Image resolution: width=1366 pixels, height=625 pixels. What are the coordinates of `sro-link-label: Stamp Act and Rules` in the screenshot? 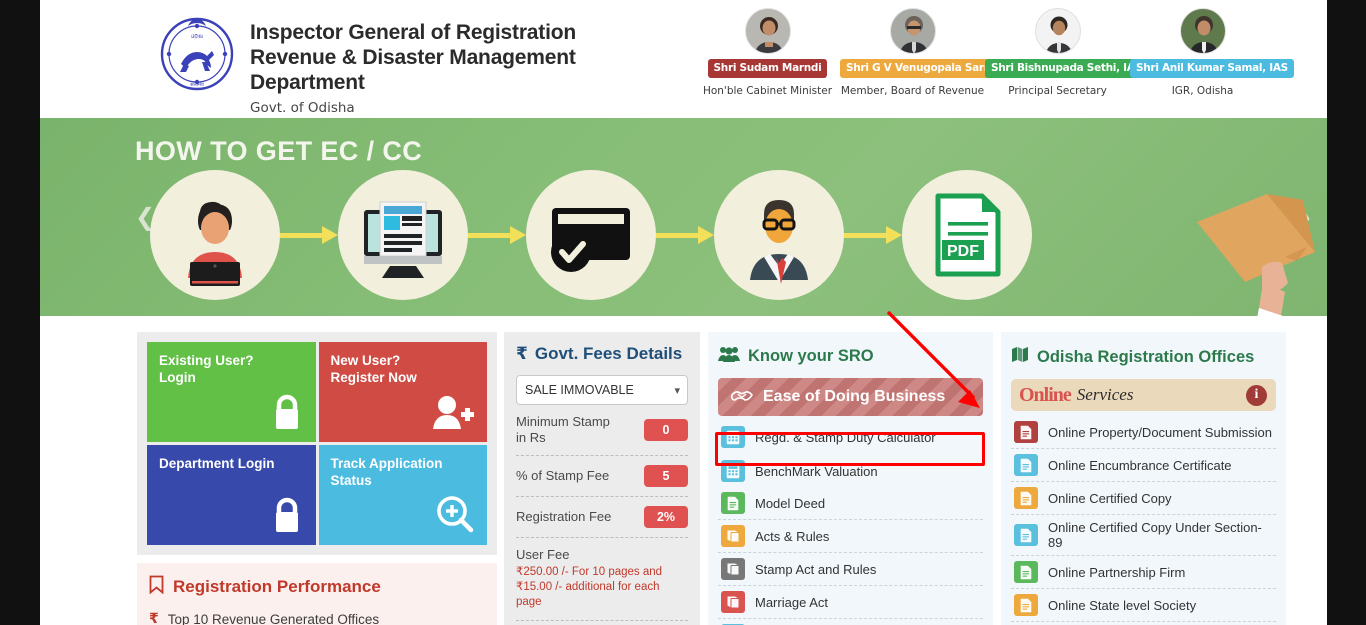 It's located at (816, 569).